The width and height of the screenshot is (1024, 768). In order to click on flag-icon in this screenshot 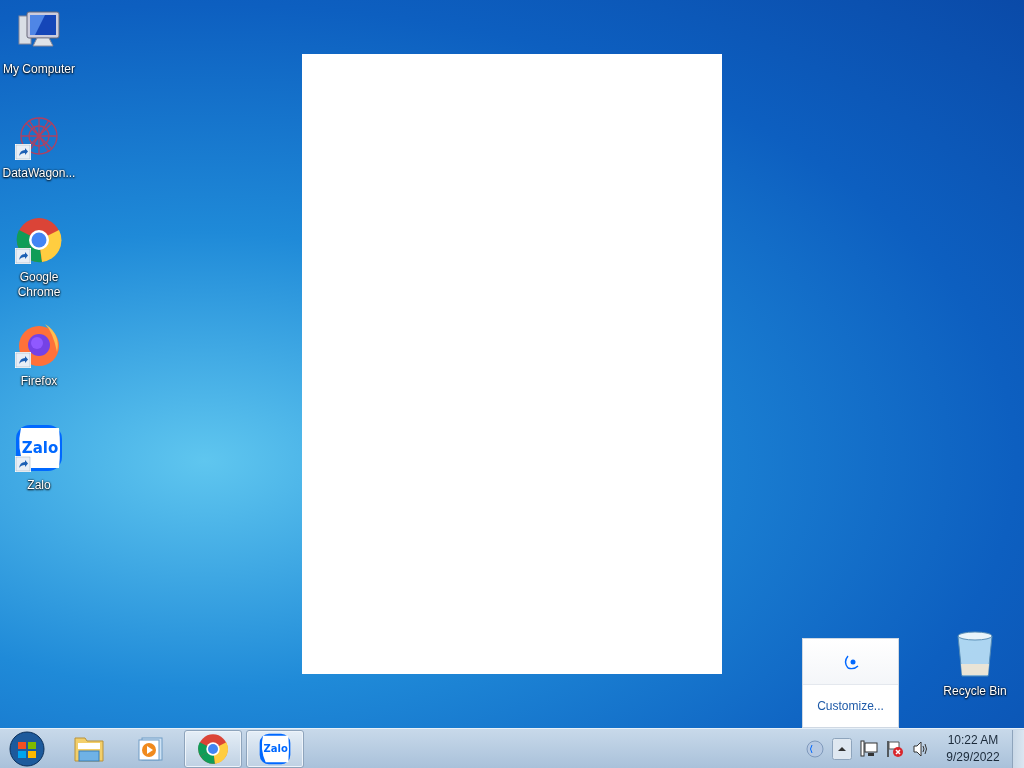, I will do `click(895, 748)`.